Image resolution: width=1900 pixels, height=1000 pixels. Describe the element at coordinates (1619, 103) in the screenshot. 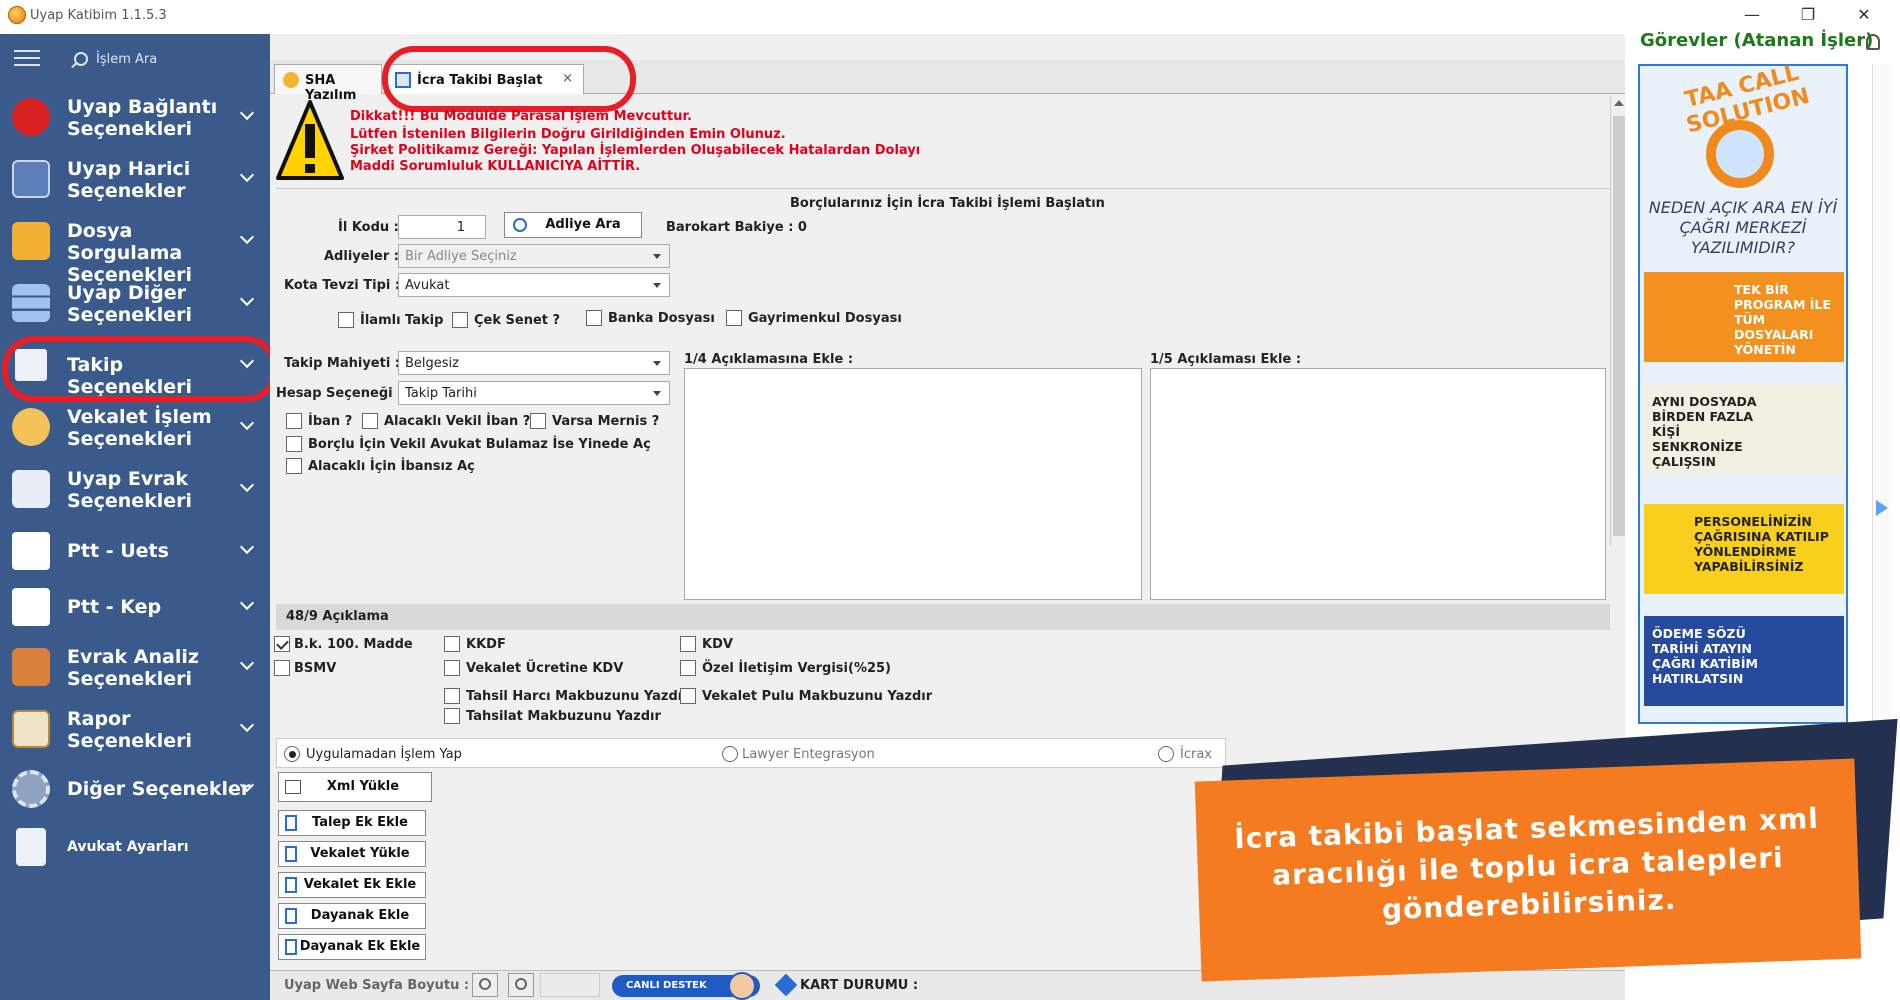

I see `scroll-up-icon` at that location.